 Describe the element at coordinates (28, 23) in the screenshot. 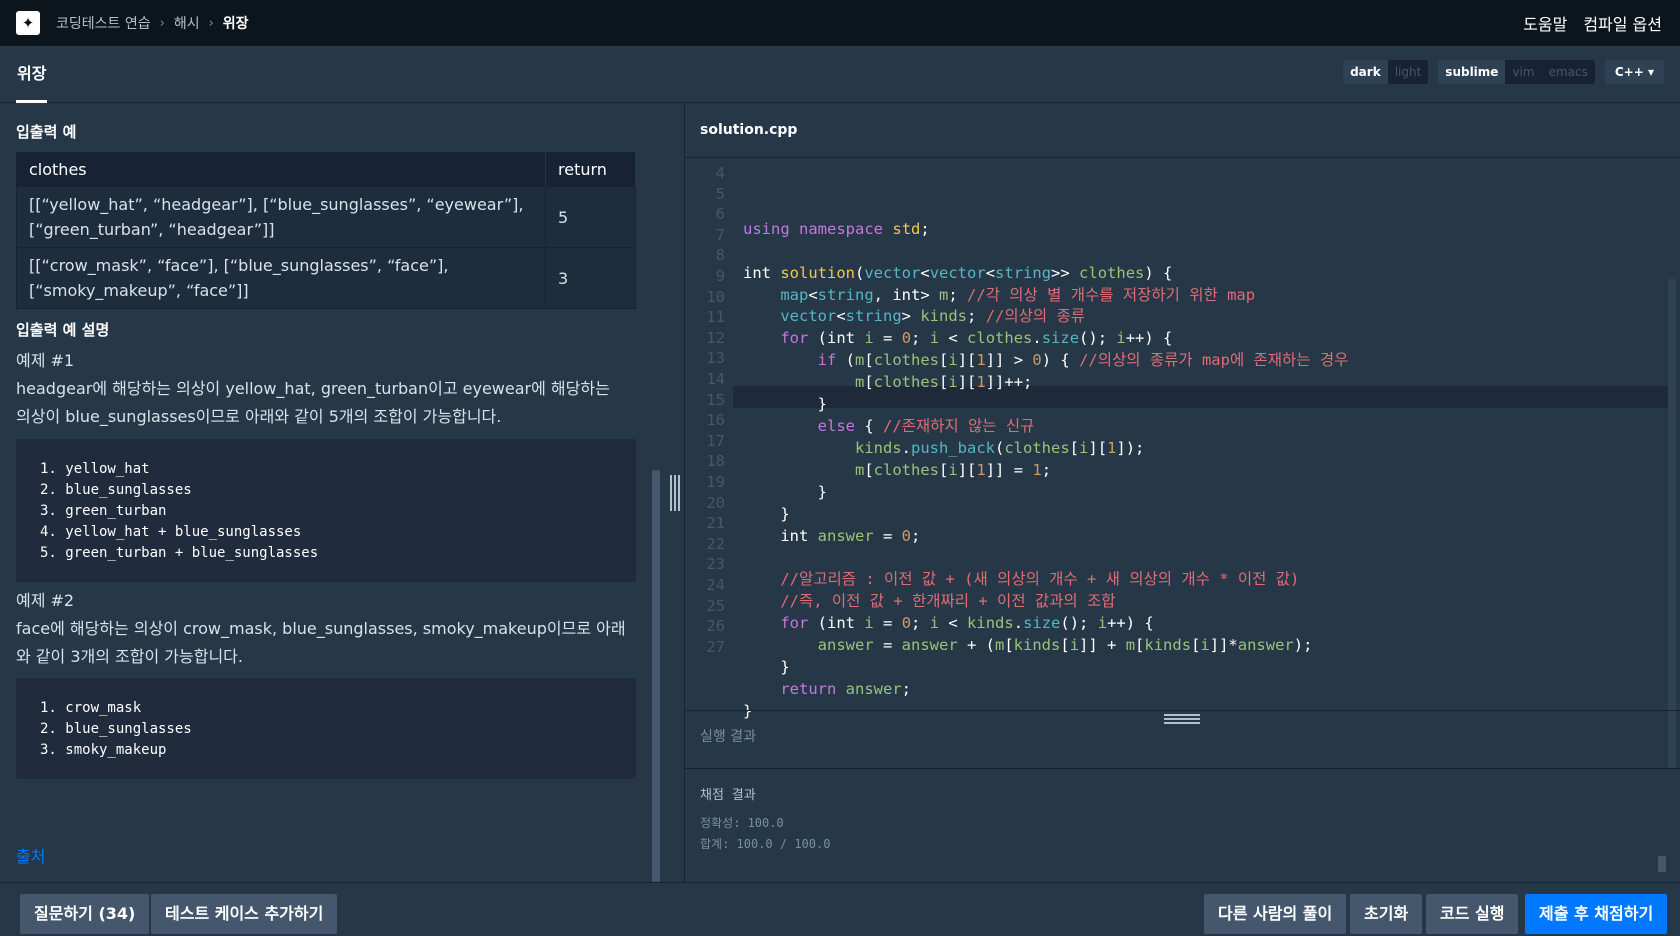

I see `programmers-logo-icon: ✦` at that location.